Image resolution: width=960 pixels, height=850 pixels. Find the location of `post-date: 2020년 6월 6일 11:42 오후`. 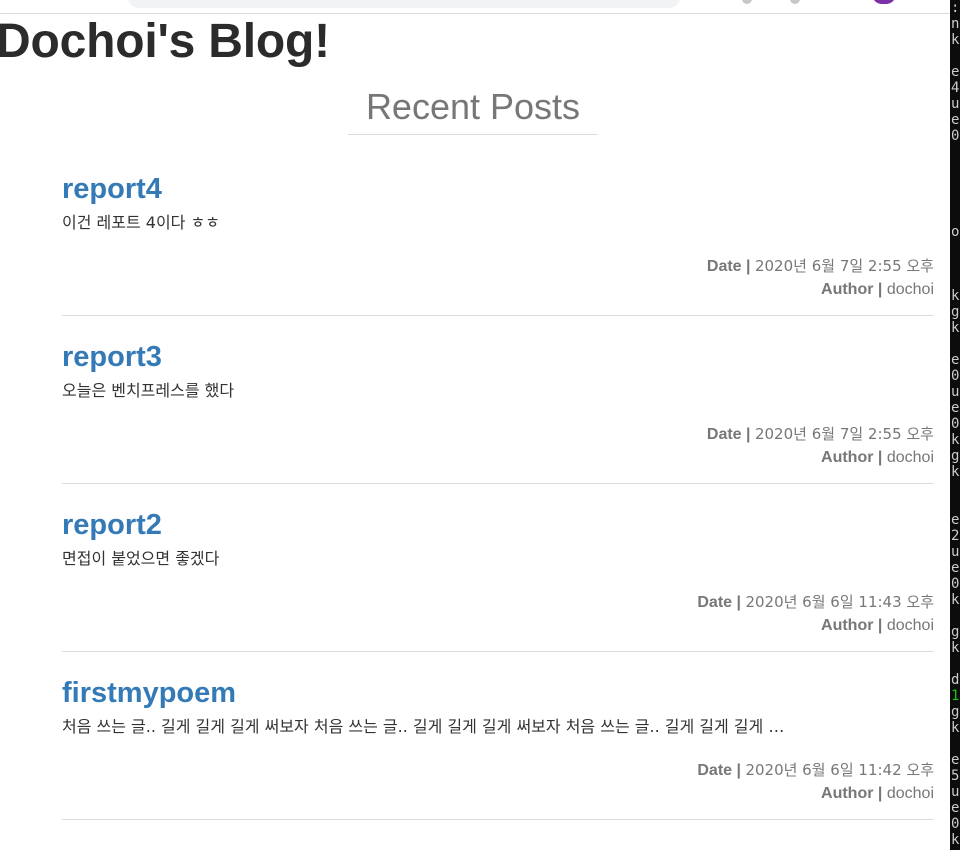

post-date: 2020년 6월 6일 11:42 오후 is located at coordinates (839, 770).